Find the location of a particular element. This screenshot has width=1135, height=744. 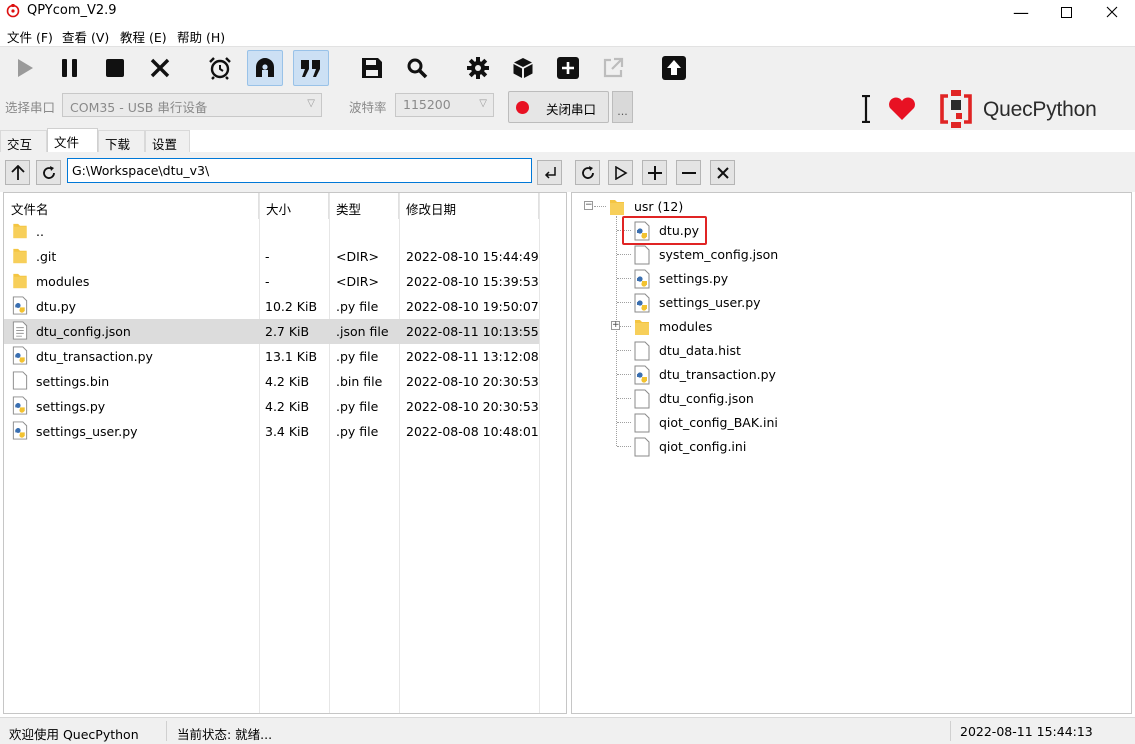

cell-name: .. is located at coordinates (40, 231).